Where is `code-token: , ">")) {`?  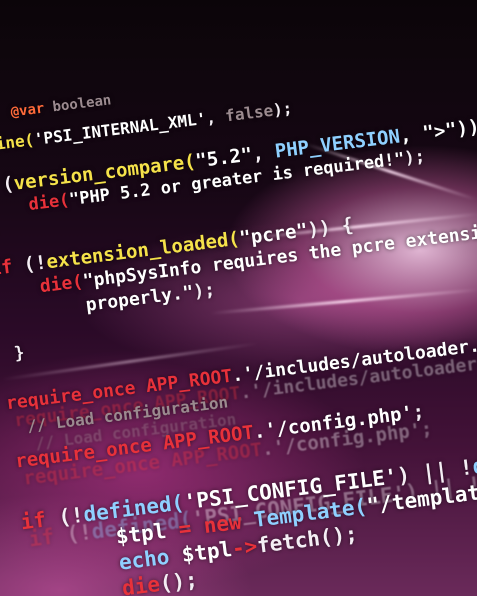
code-token: , ">")) { is located at coordinates (437, 131).